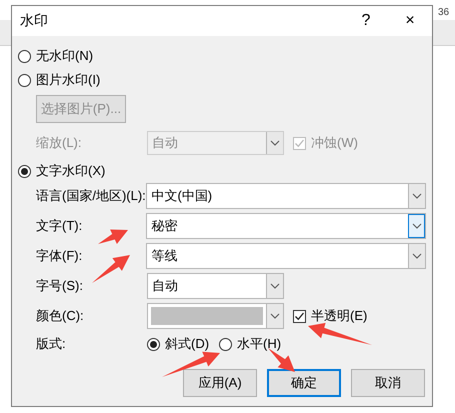 This screenshot has width=455, height=413. Describe the element at coordinates (220, 383) in the screenshot. I see `dialog-button: 应用(A)` at that location.